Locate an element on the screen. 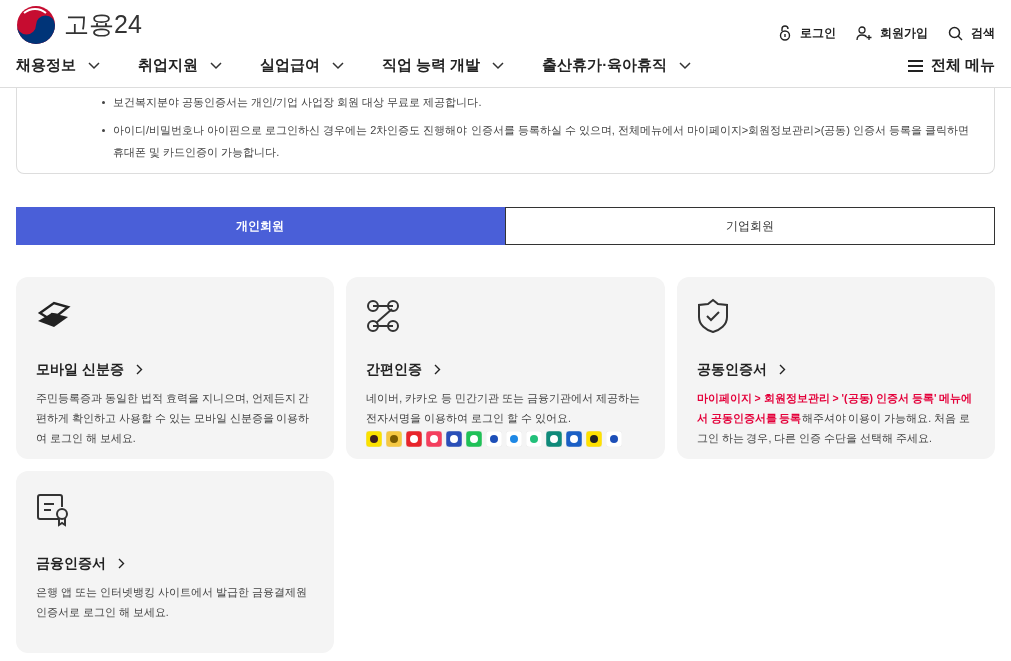  card-title-link: 간편인증 is located at coordinates (505, 369).